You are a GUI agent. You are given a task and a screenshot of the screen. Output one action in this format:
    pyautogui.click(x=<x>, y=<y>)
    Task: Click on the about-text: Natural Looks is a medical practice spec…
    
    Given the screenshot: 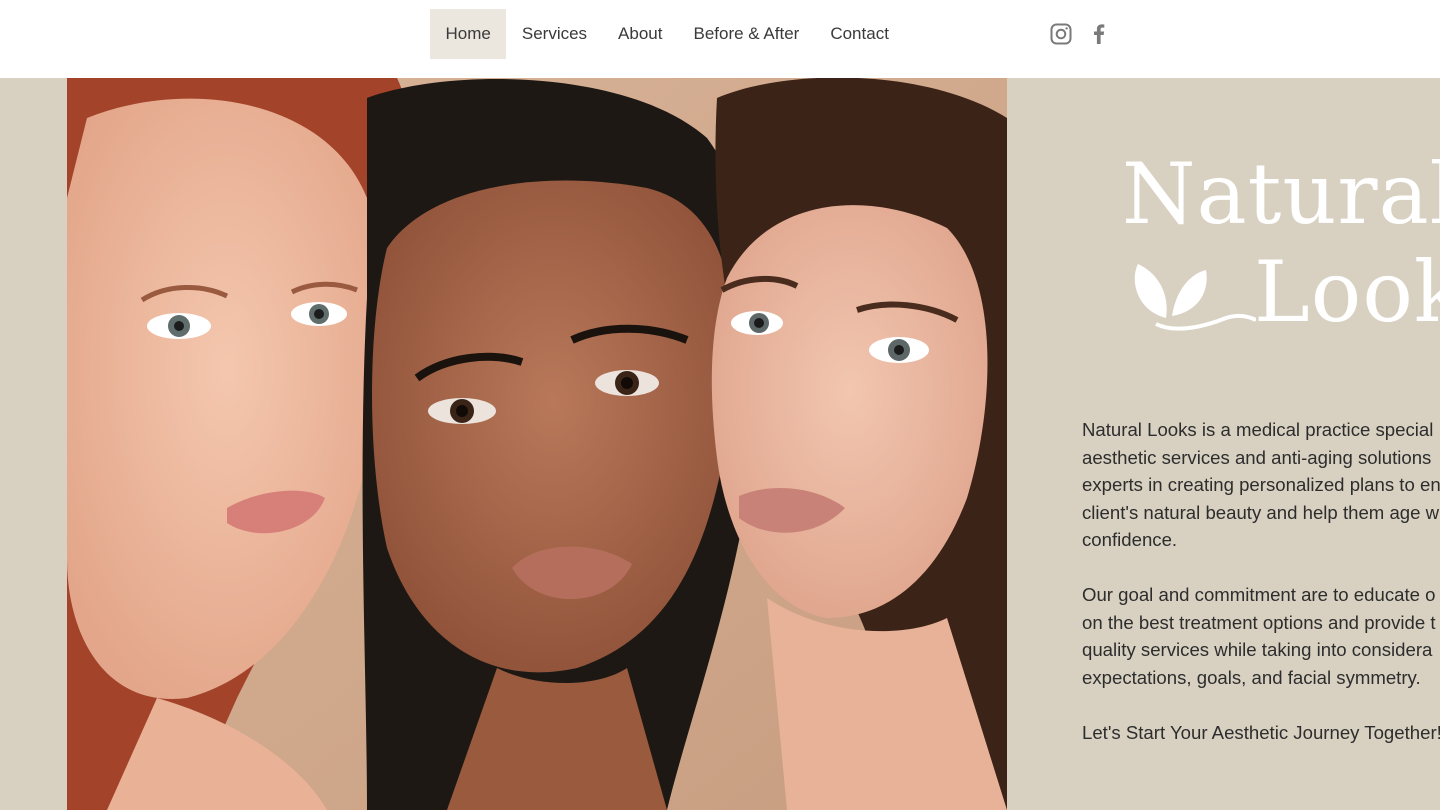 What is the action you would take?
    pyautogui.click(x=1261, y=595)
    